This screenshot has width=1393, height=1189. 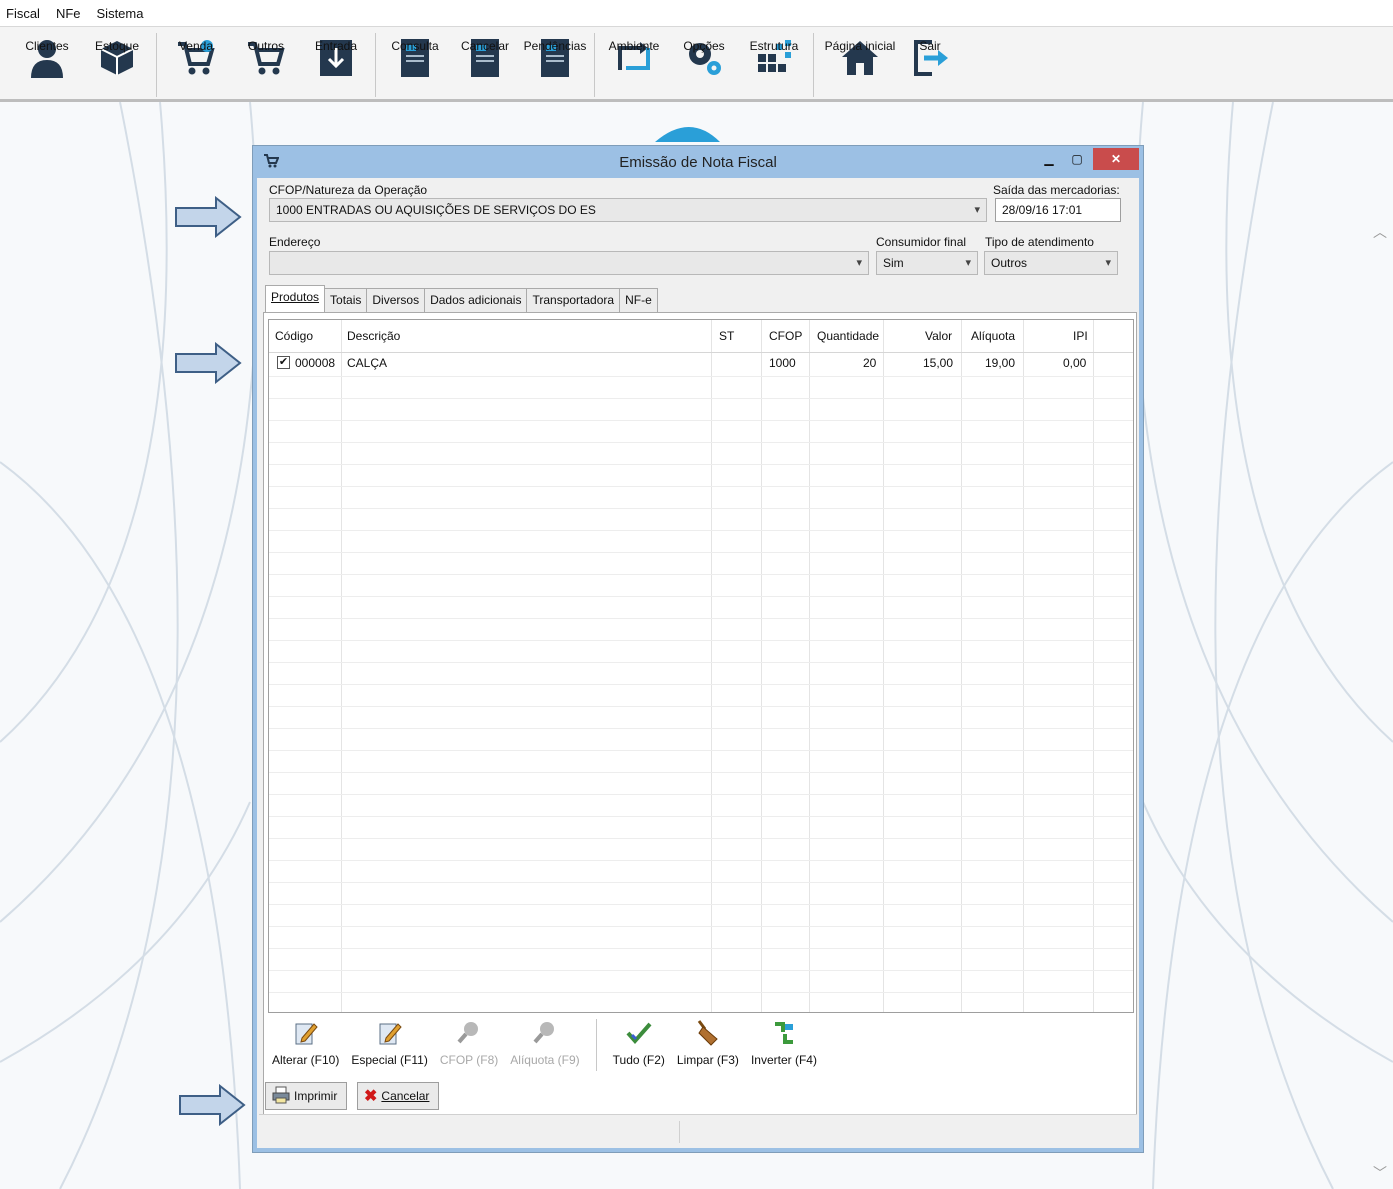 I want to click on aliquota-button: Alíquota (F9), so click(x=545, y=1044).